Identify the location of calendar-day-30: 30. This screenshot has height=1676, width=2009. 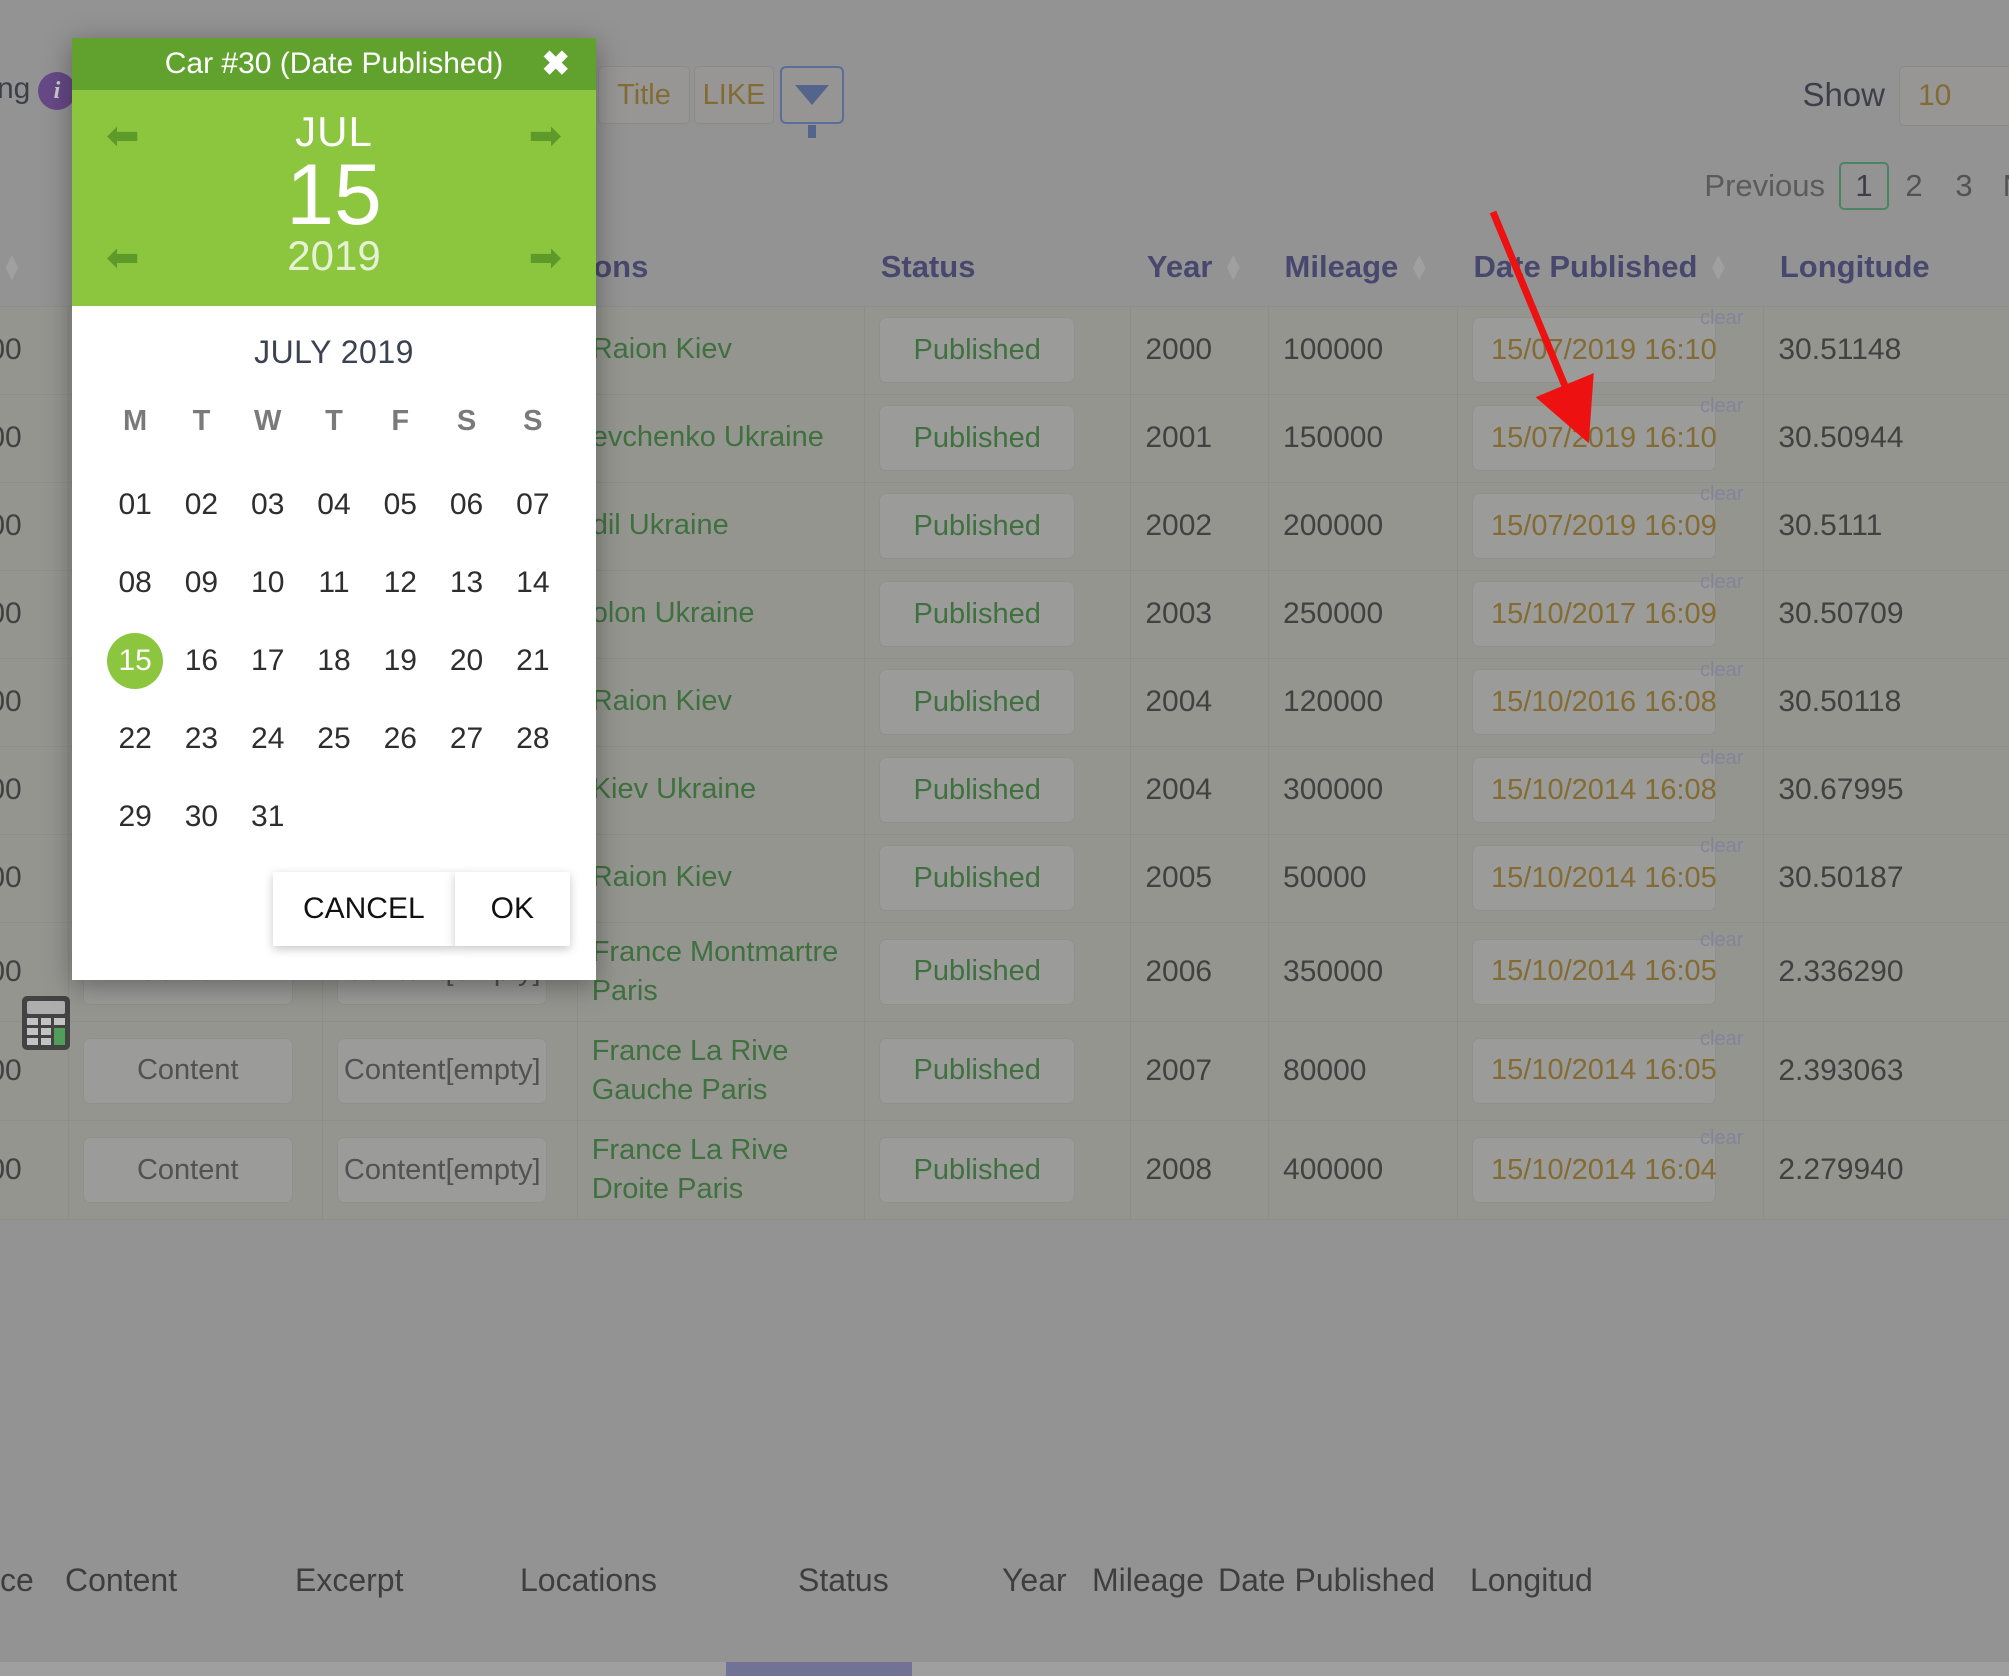
(201, 817).